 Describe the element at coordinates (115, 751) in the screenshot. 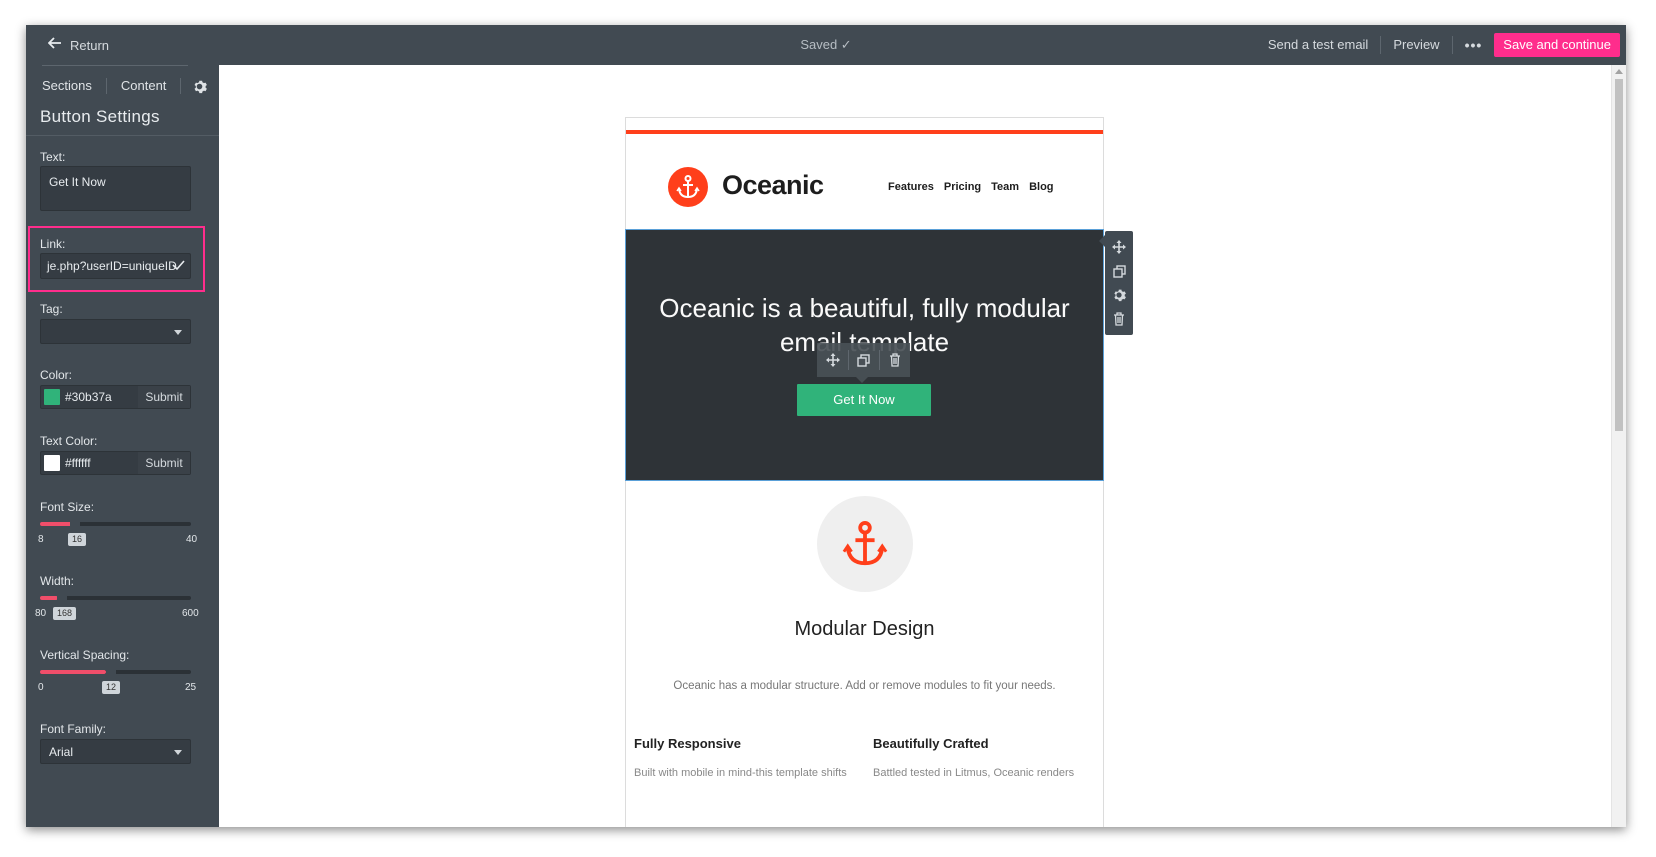

I see `font-family-select: Arial` at that location.